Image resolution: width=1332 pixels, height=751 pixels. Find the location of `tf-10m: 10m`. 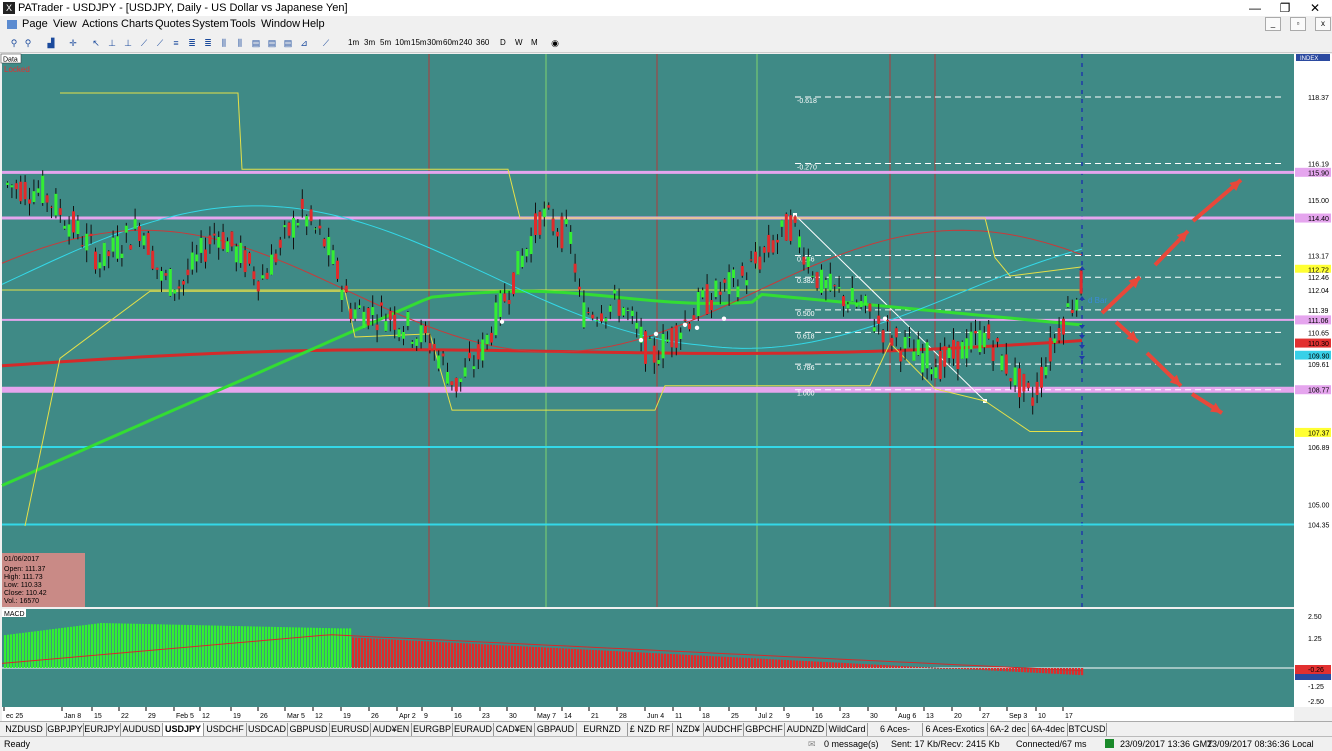

tf-10m: 10m is located at coordinates (403, 42).